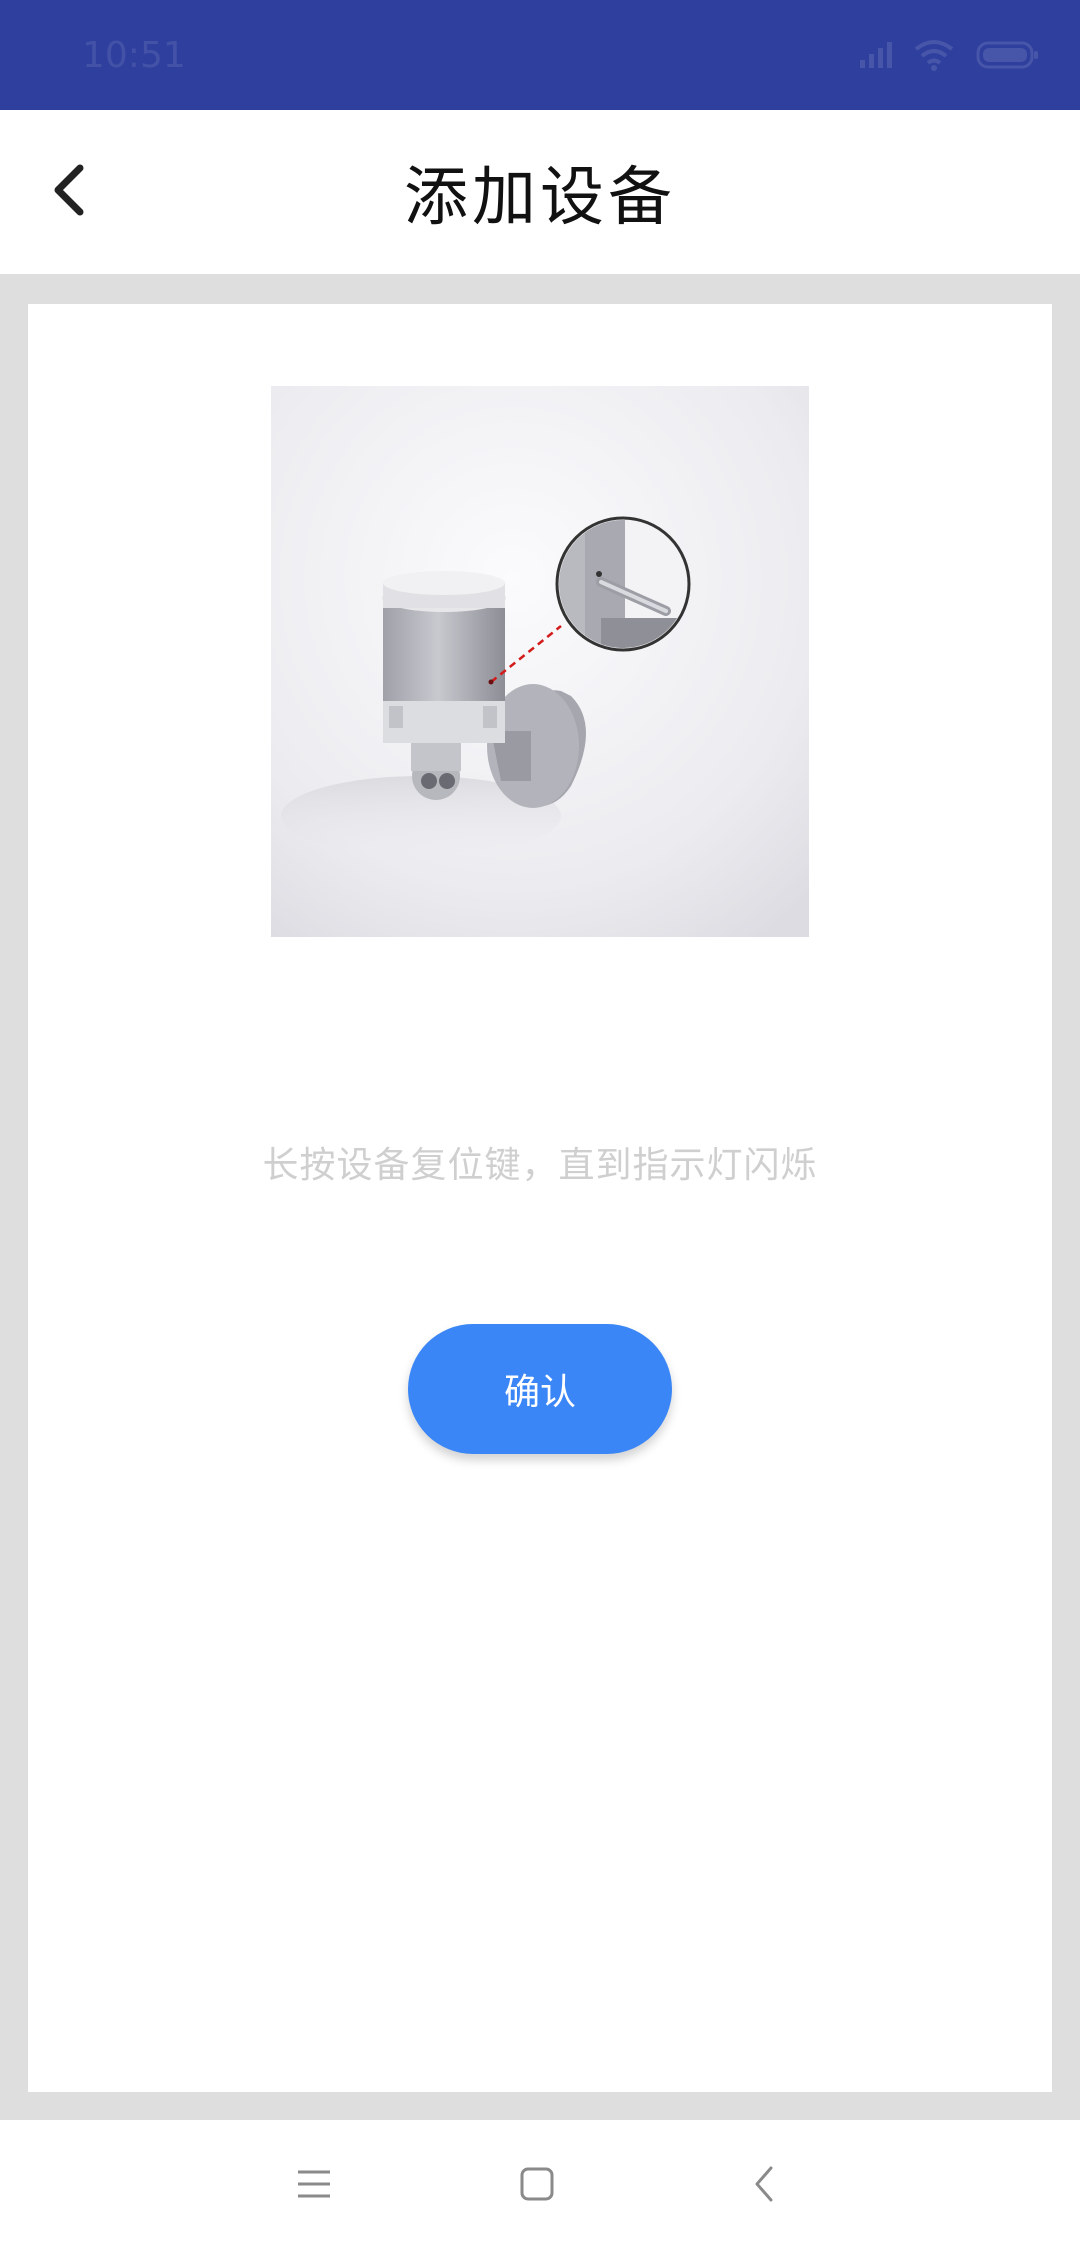 The width and height of the screenshot is (1080, 2248). What do you see at coordinates (537, 2184) in the screenshot?
I see `home-icon` at bounding box center [537, 2184].